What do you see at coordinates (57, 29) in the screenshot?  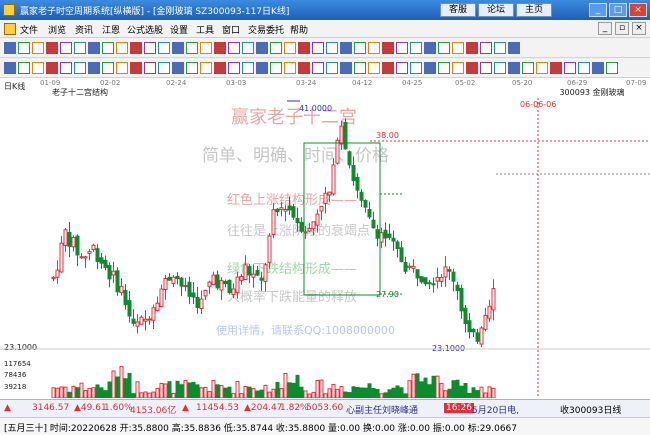 I see `menu-browse: 浏览` at bounding box center [57, 29].